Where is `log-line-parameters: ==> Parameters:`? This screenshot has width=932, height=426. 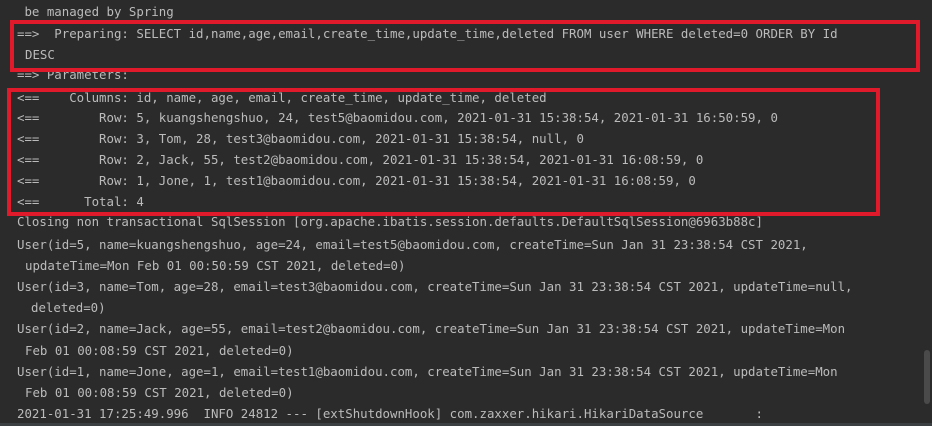 log-line-parameters: ==> Parameters: is located at coordinates (77, 74).